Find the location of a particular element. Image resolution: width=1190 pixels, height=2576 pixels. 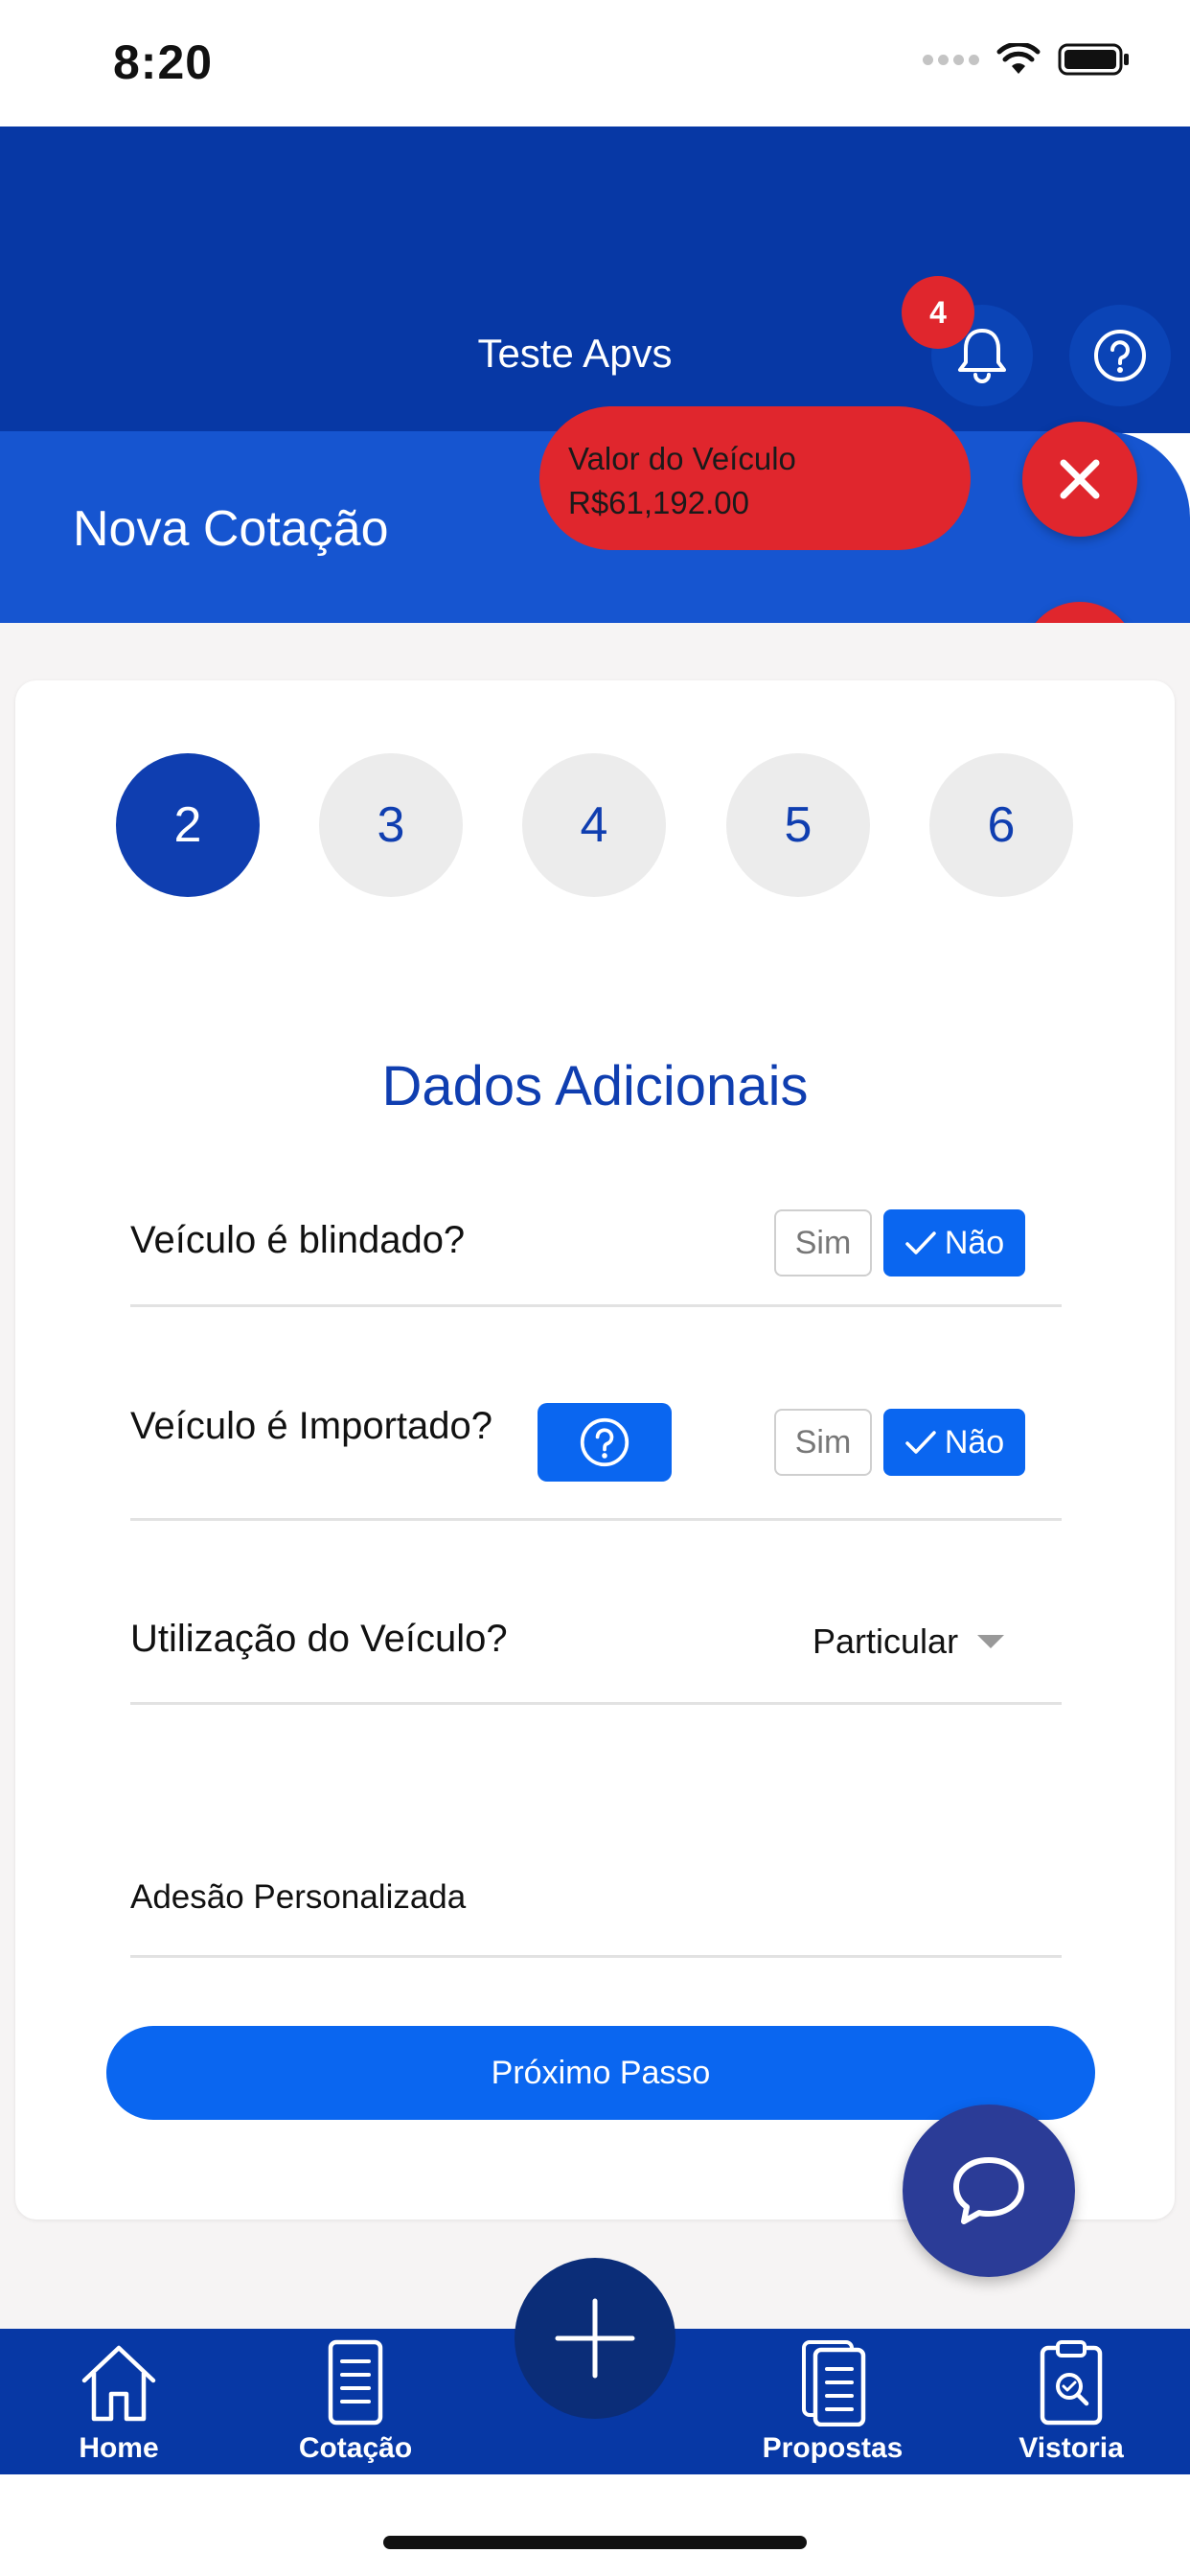

caret-down-icon is located at coordinates (991, 1641).